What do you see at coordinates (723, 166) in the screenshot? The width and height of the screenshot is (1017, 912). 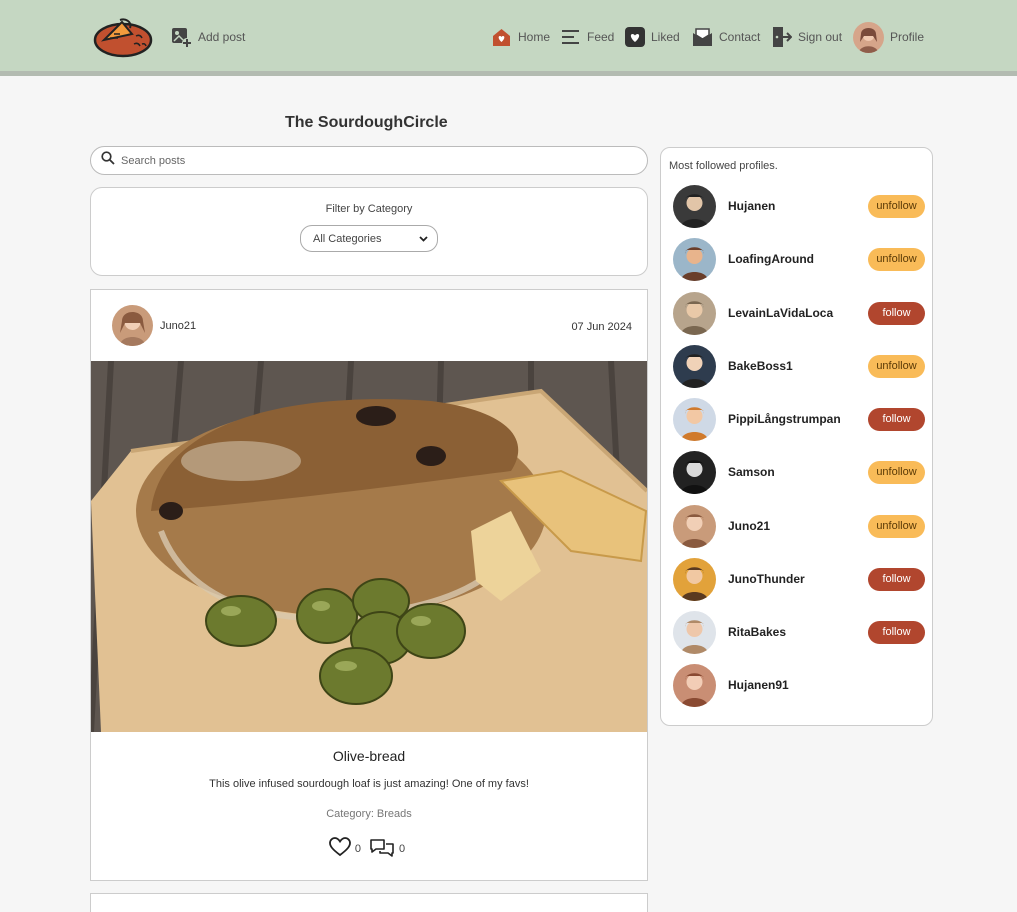 I see `popular-profiles-heading: Most followed profiles.` at bounding box center [723, 166].